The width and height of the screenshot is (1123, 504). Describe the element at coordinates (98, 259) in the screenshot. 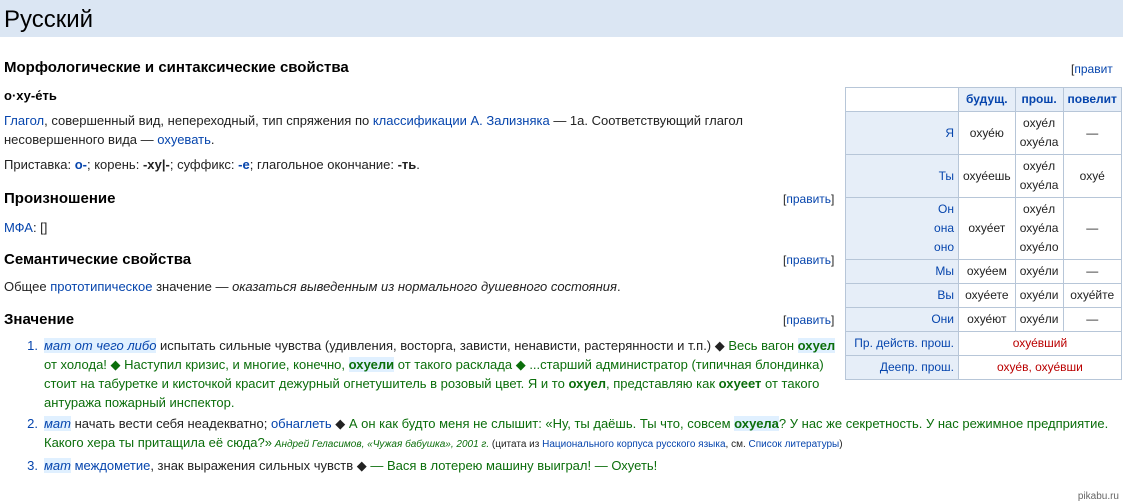

I see `sem-heading: Семантические свойства` at that location.